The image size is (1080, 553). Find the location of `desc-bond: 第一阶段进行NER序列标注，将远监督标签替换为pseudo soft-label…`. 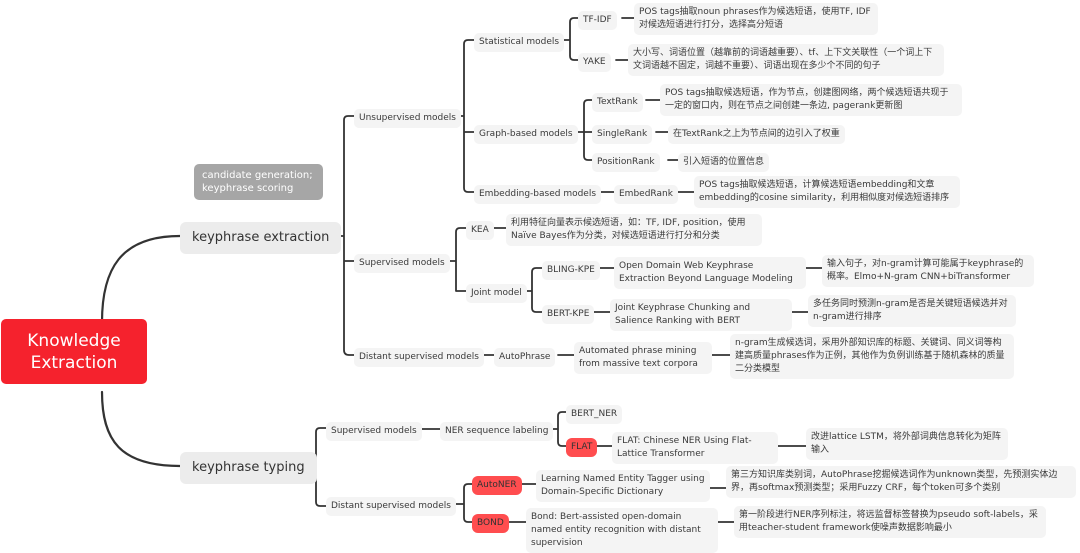

desc-bond: 第一阶段进行NER序列标注，将远监督标签替换为pseudo soft-label… is located at coordinates (890, 522).